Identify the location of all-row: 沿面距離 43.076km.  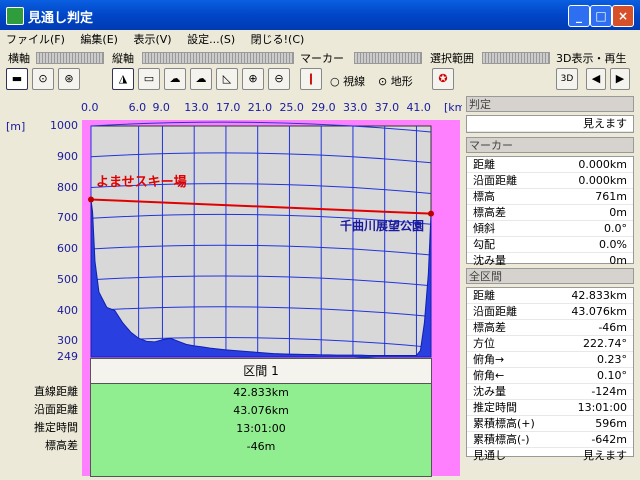
(550, 312).